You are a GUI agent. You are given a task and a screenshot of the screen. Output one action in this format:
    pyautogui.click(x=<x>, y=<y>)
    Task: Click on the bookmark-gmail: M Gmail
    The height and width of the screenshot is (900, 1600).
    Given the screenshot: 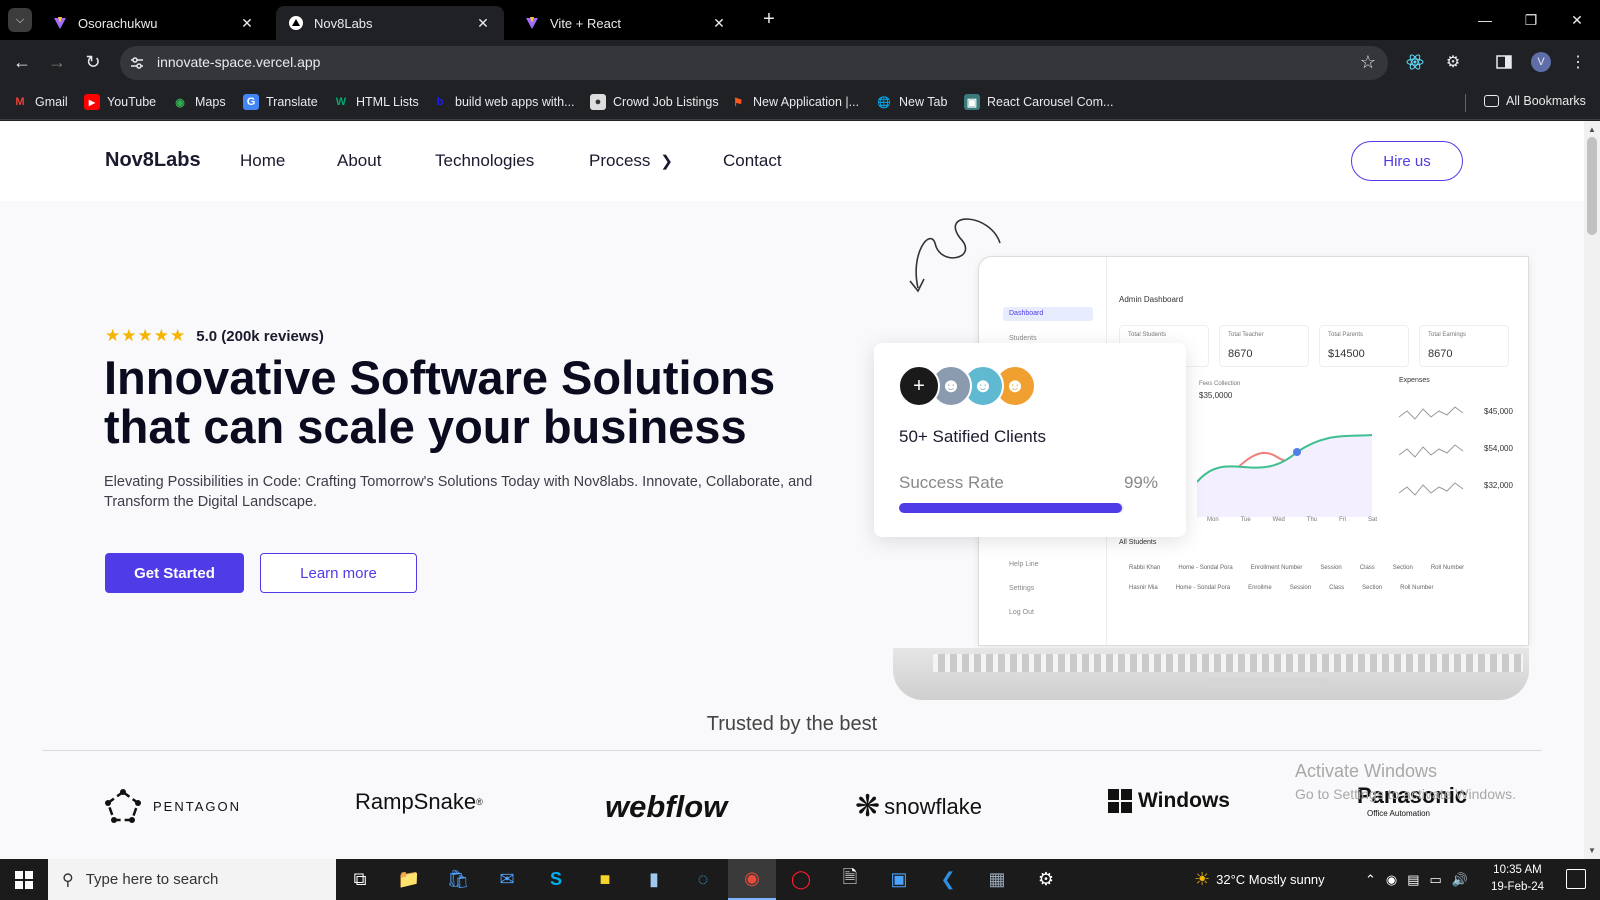 What is the action you would take?
    pyautogui.click(x=39, y=102)
    